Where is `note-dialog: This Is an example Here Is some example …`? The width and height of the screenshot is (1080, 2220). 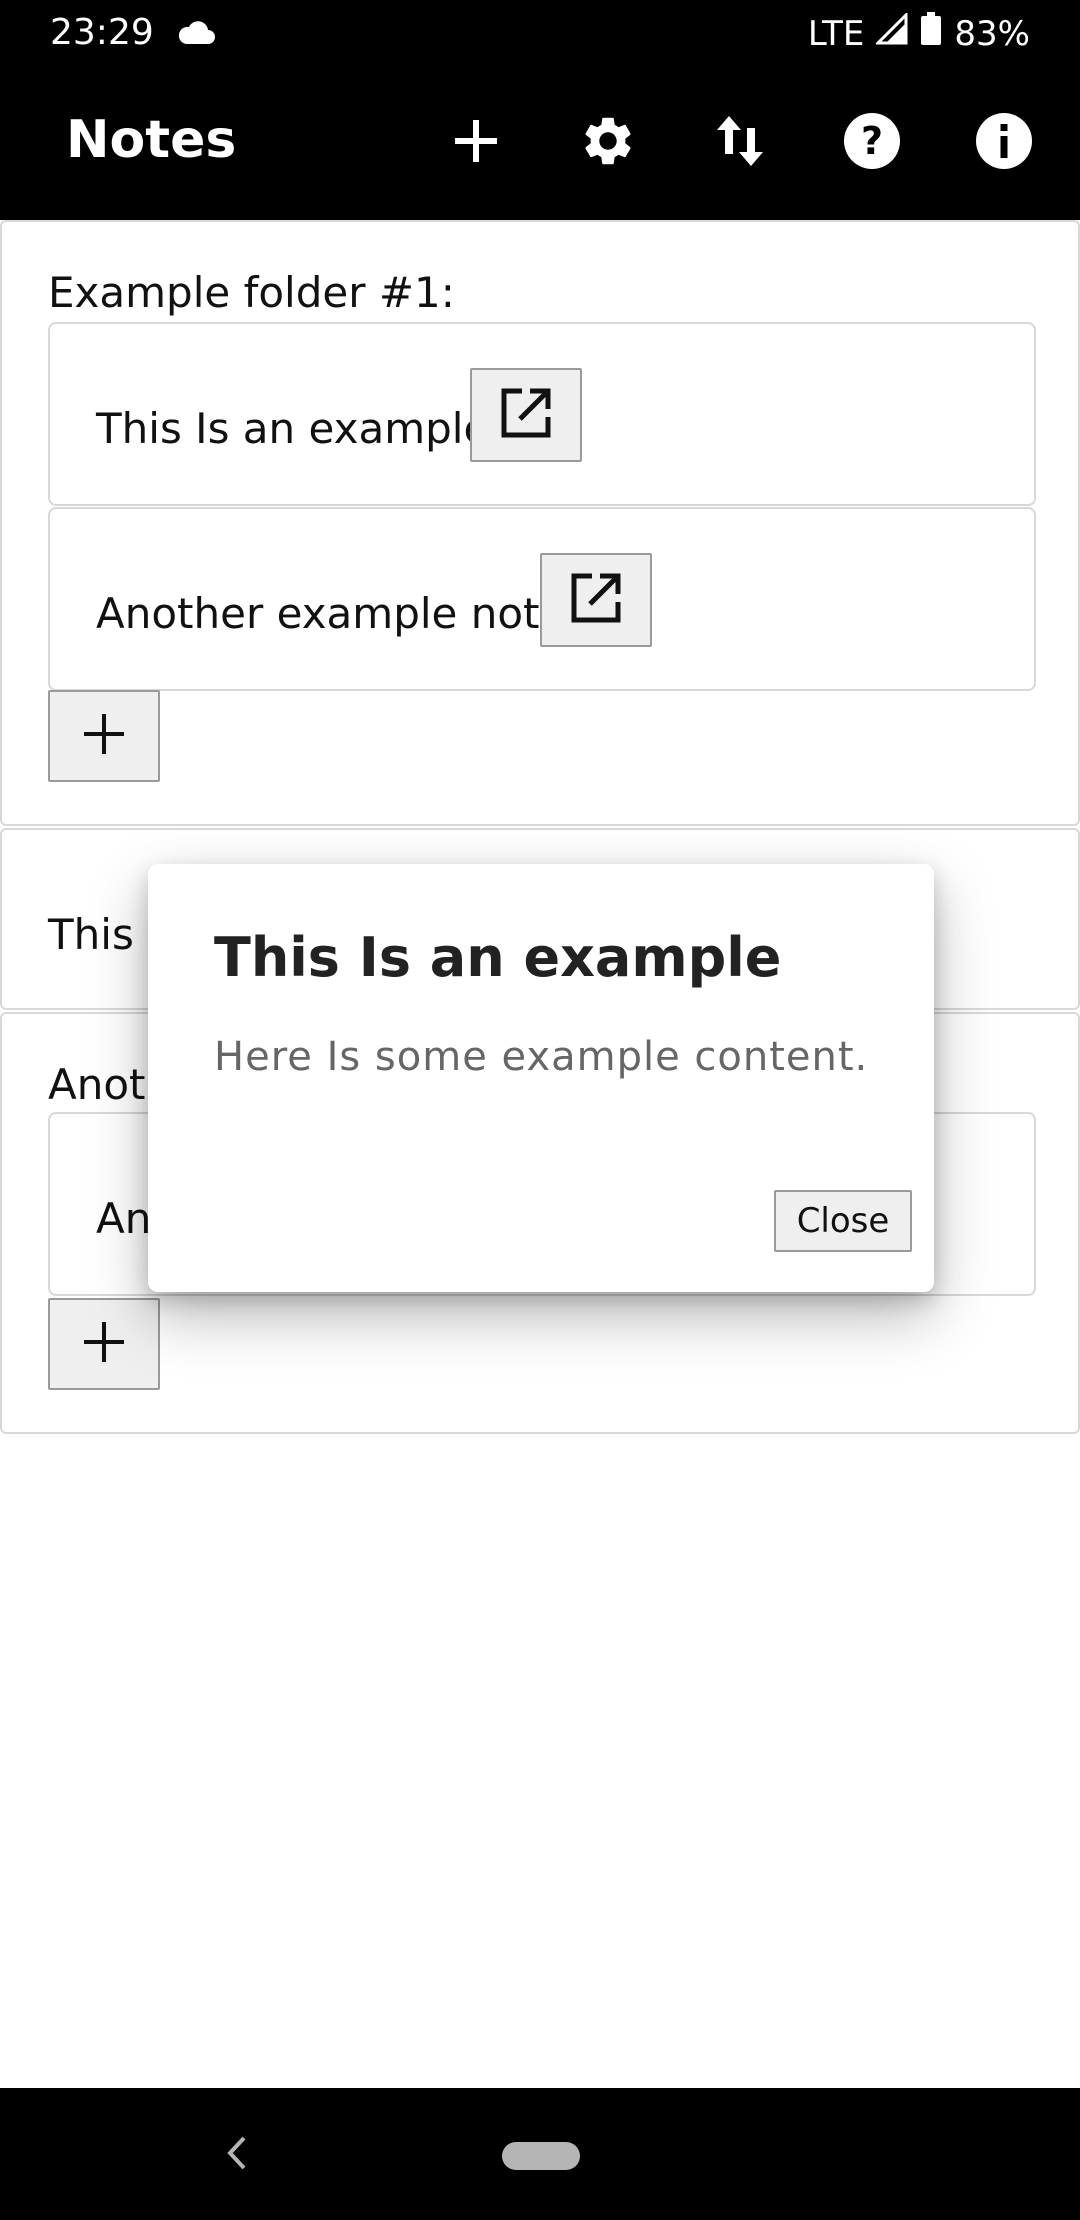
note-dialog: This Is an example Here Is some example … is located at coordinates (541, 1078).